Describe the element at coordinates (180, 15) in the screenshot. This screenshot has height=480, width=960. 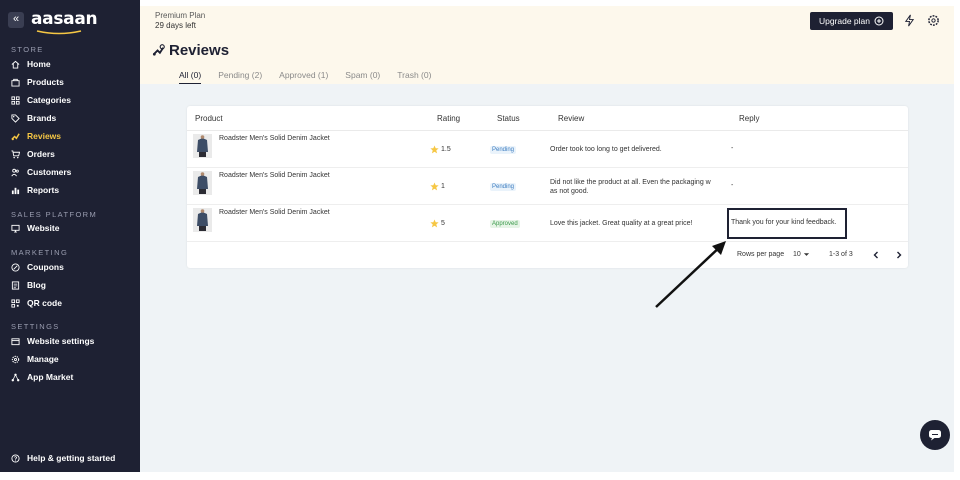
I see `plan-name: Premium Plan` at that location.